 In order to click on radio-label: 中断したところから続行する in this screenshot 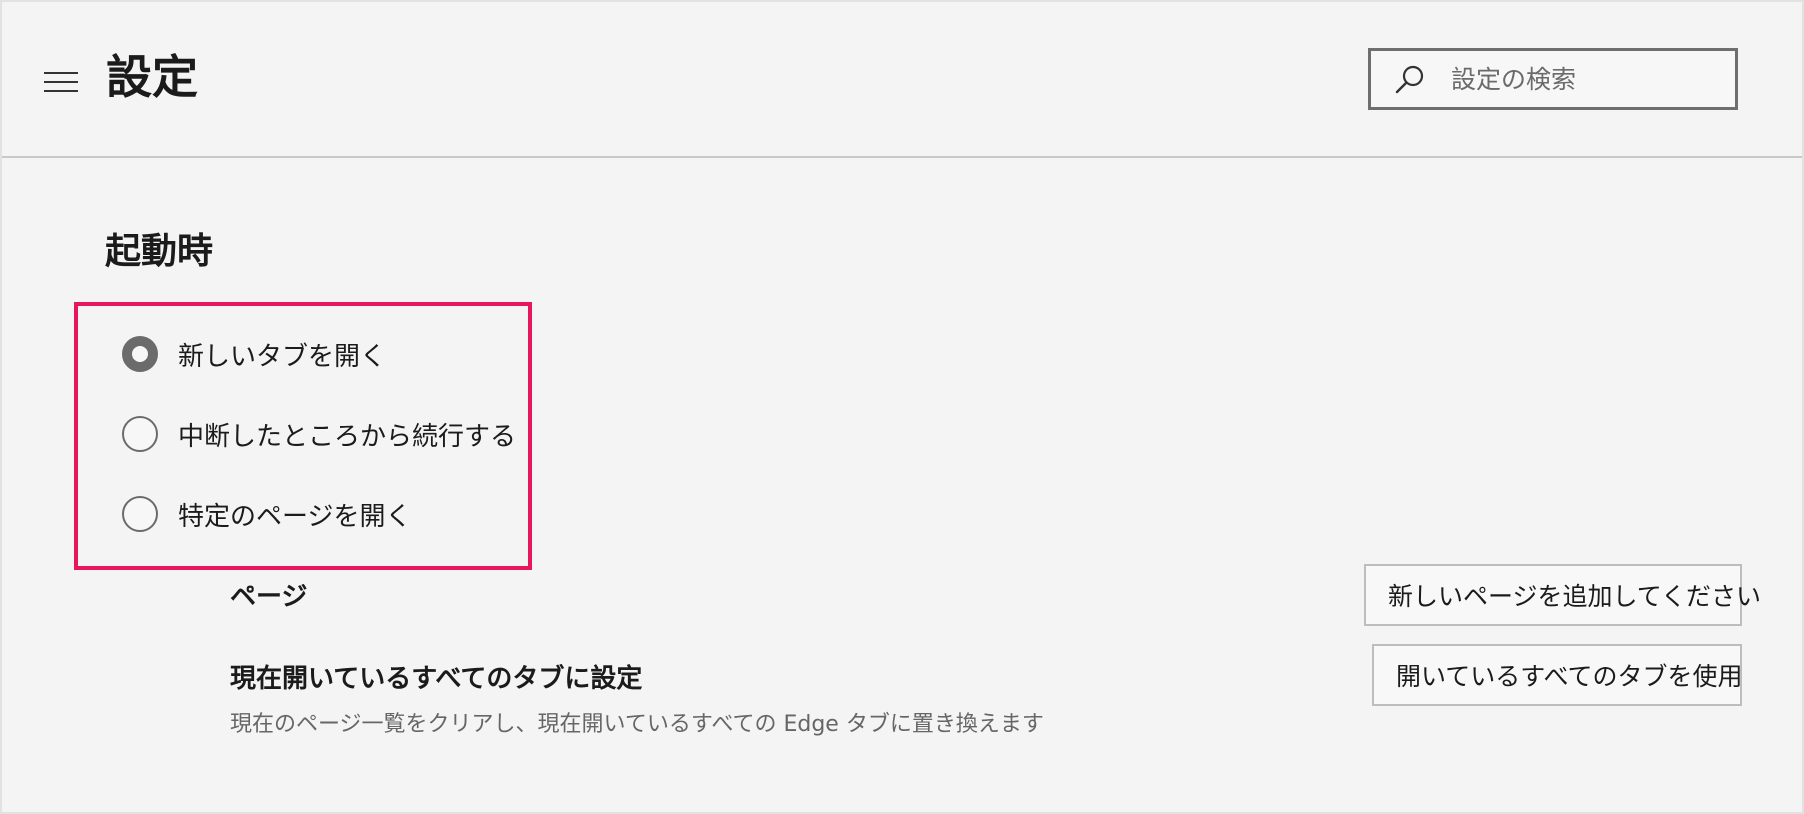, I will do `click(347, 436)`.